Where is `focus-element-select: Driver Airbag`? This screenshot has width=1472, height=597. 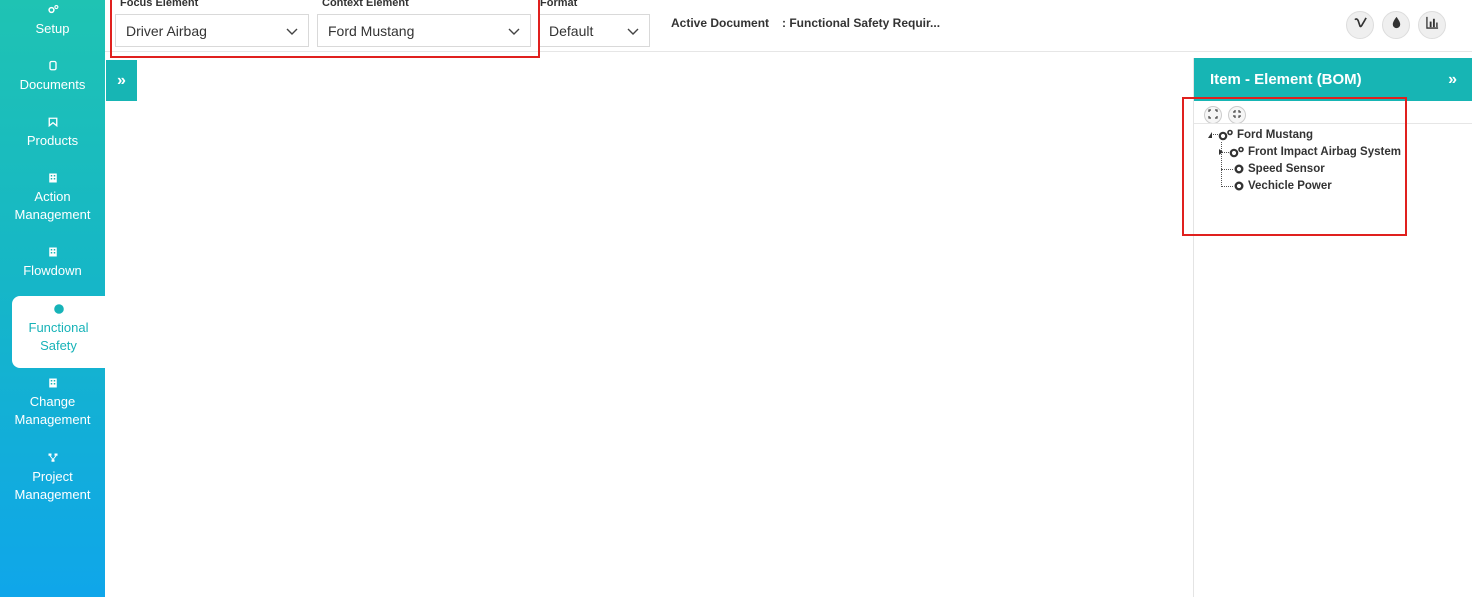
focus-element-select: Driver Airbag is located at coordinates (212, 30).